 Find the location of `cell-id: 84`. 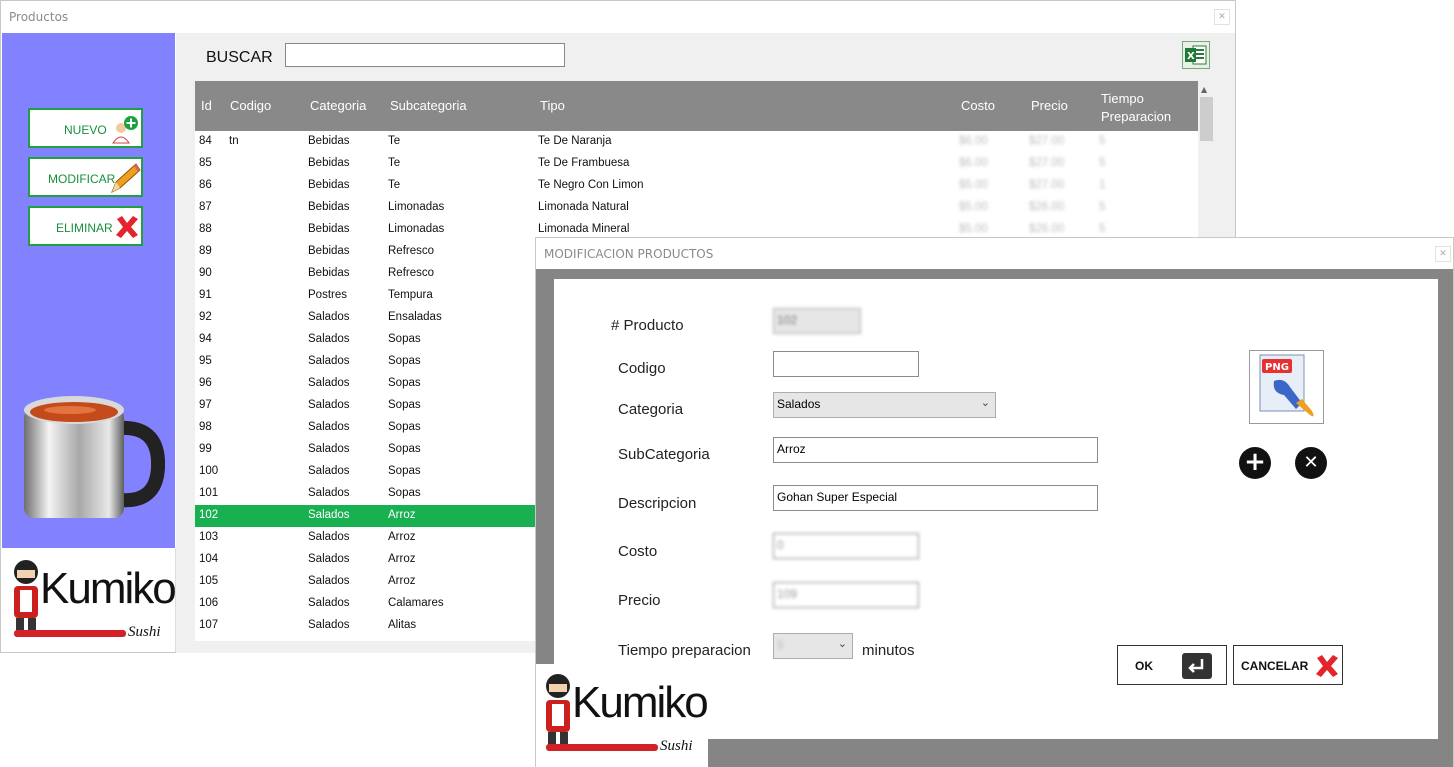

cell-id: 84 is located at coordinates (205, 141).